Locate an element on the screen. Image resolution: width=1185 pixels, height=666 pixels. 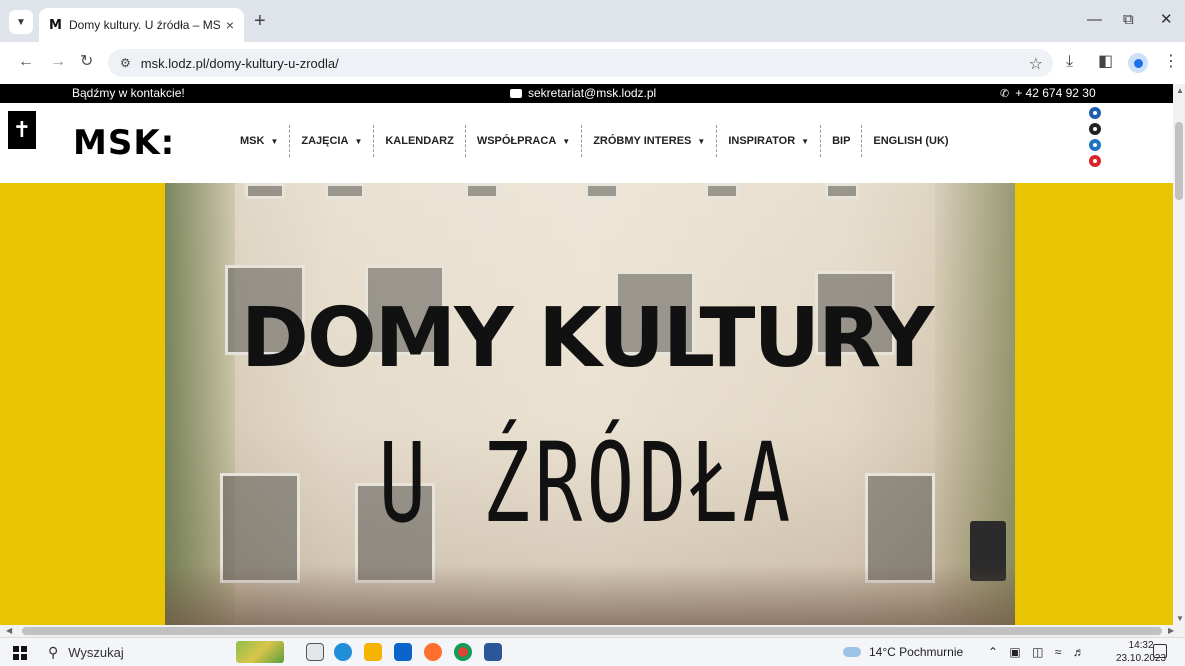
weather-text: 14°C Pochmurnie is located at coordinates (916, 652).